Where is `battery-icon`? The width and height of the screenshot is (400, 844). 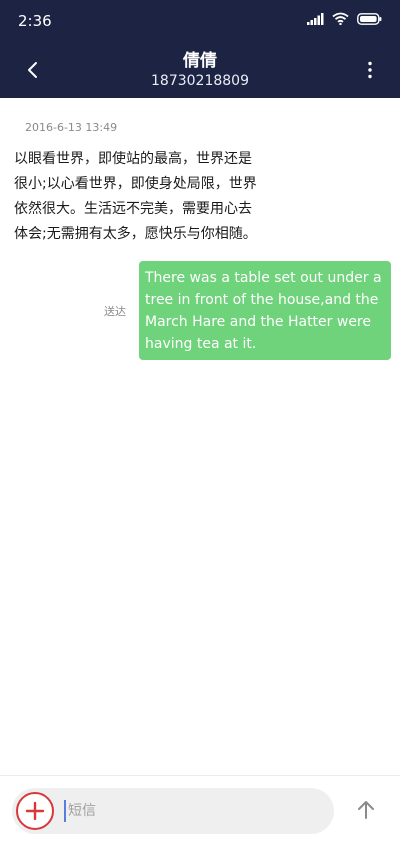
battery-icon is located at coordinates (369, 18).